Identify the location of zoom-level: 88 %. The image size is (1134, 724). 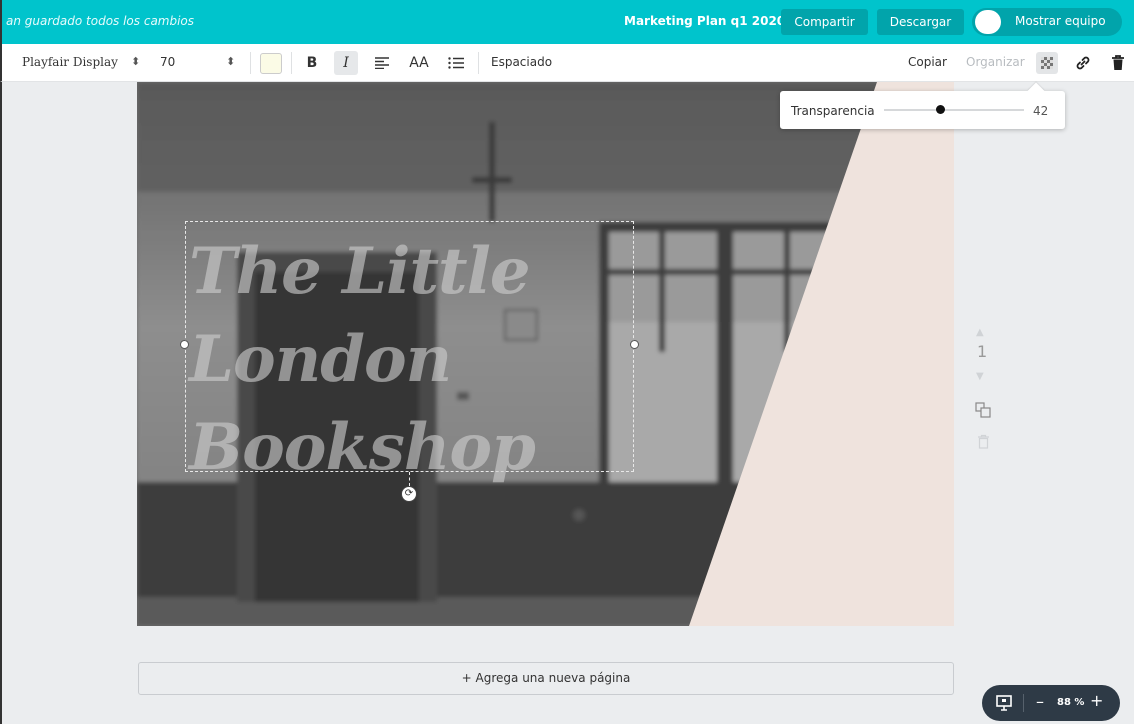
(1070, 702).